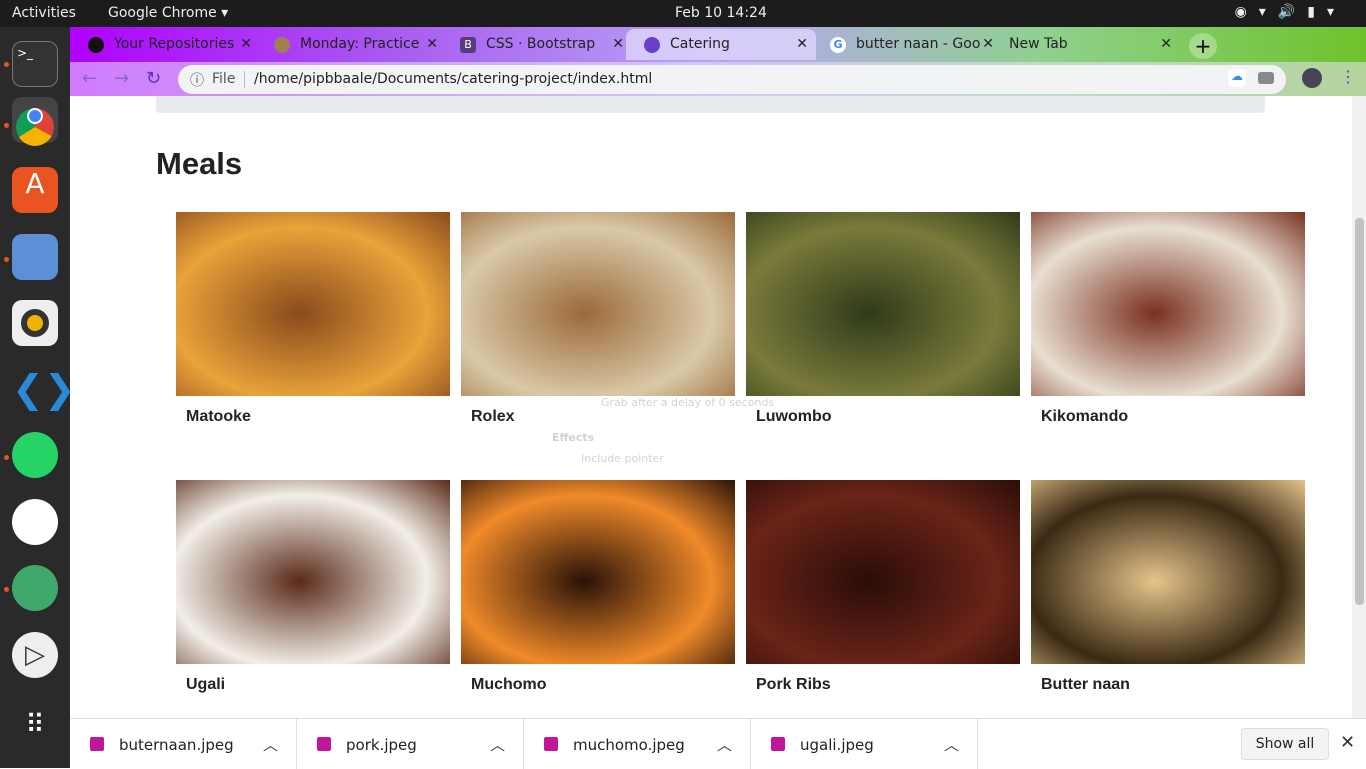  Describe the element at coordinates (35, 733) in the screenshot. I see `show-apps-icon: ⠿` at that location.